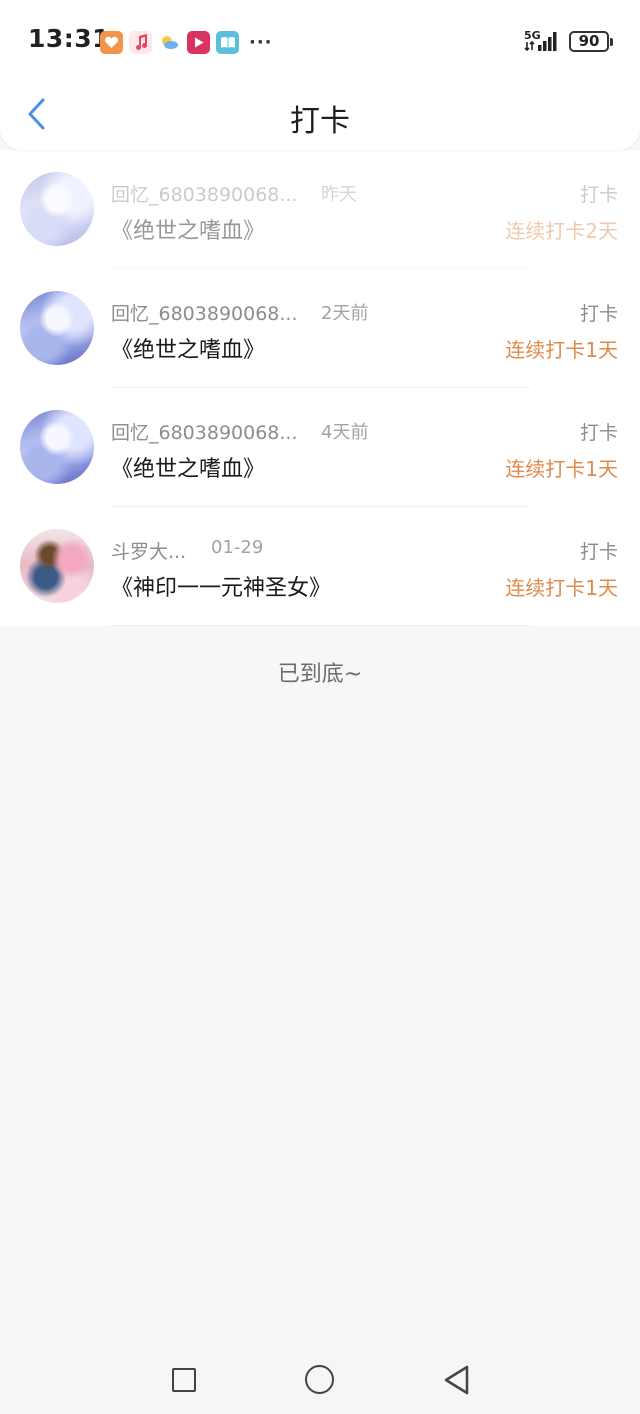  I want to click on checkin-time: 4天前, so click(345, 432).